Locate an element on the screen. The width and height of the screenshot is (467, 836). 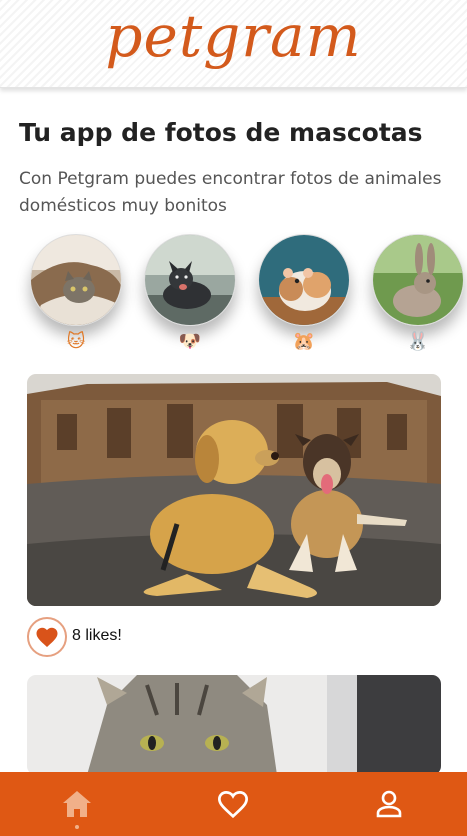
photo-cat-image is located at coordinates (234, 725).